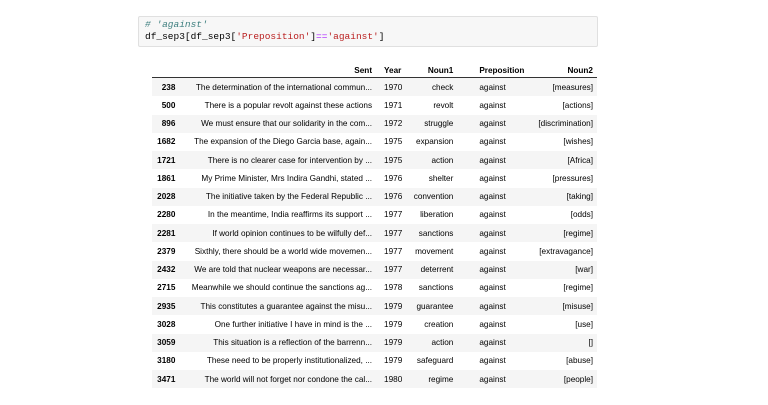 This screenshot has width=768, height=405. What do you see at coordinates (393, 379) in the screenshot?
I see `cell-year: 1980` at bounding box center [393, 379].